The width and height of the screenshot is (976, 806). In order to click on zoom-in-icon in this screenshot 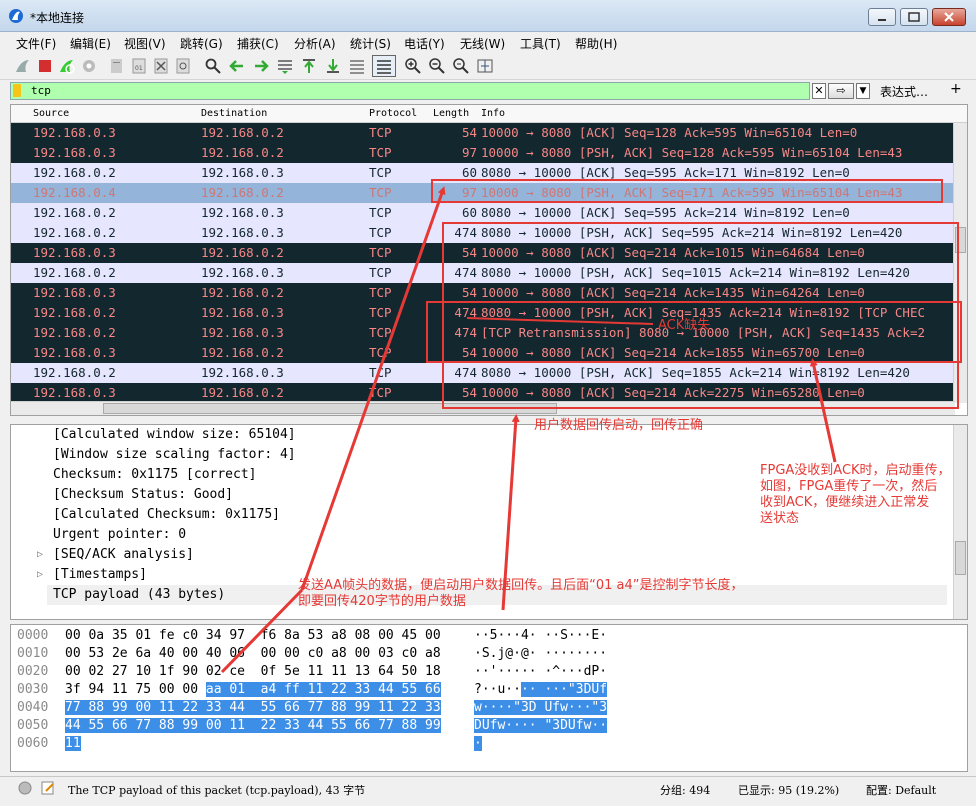, I will do `click(413, 66)`.